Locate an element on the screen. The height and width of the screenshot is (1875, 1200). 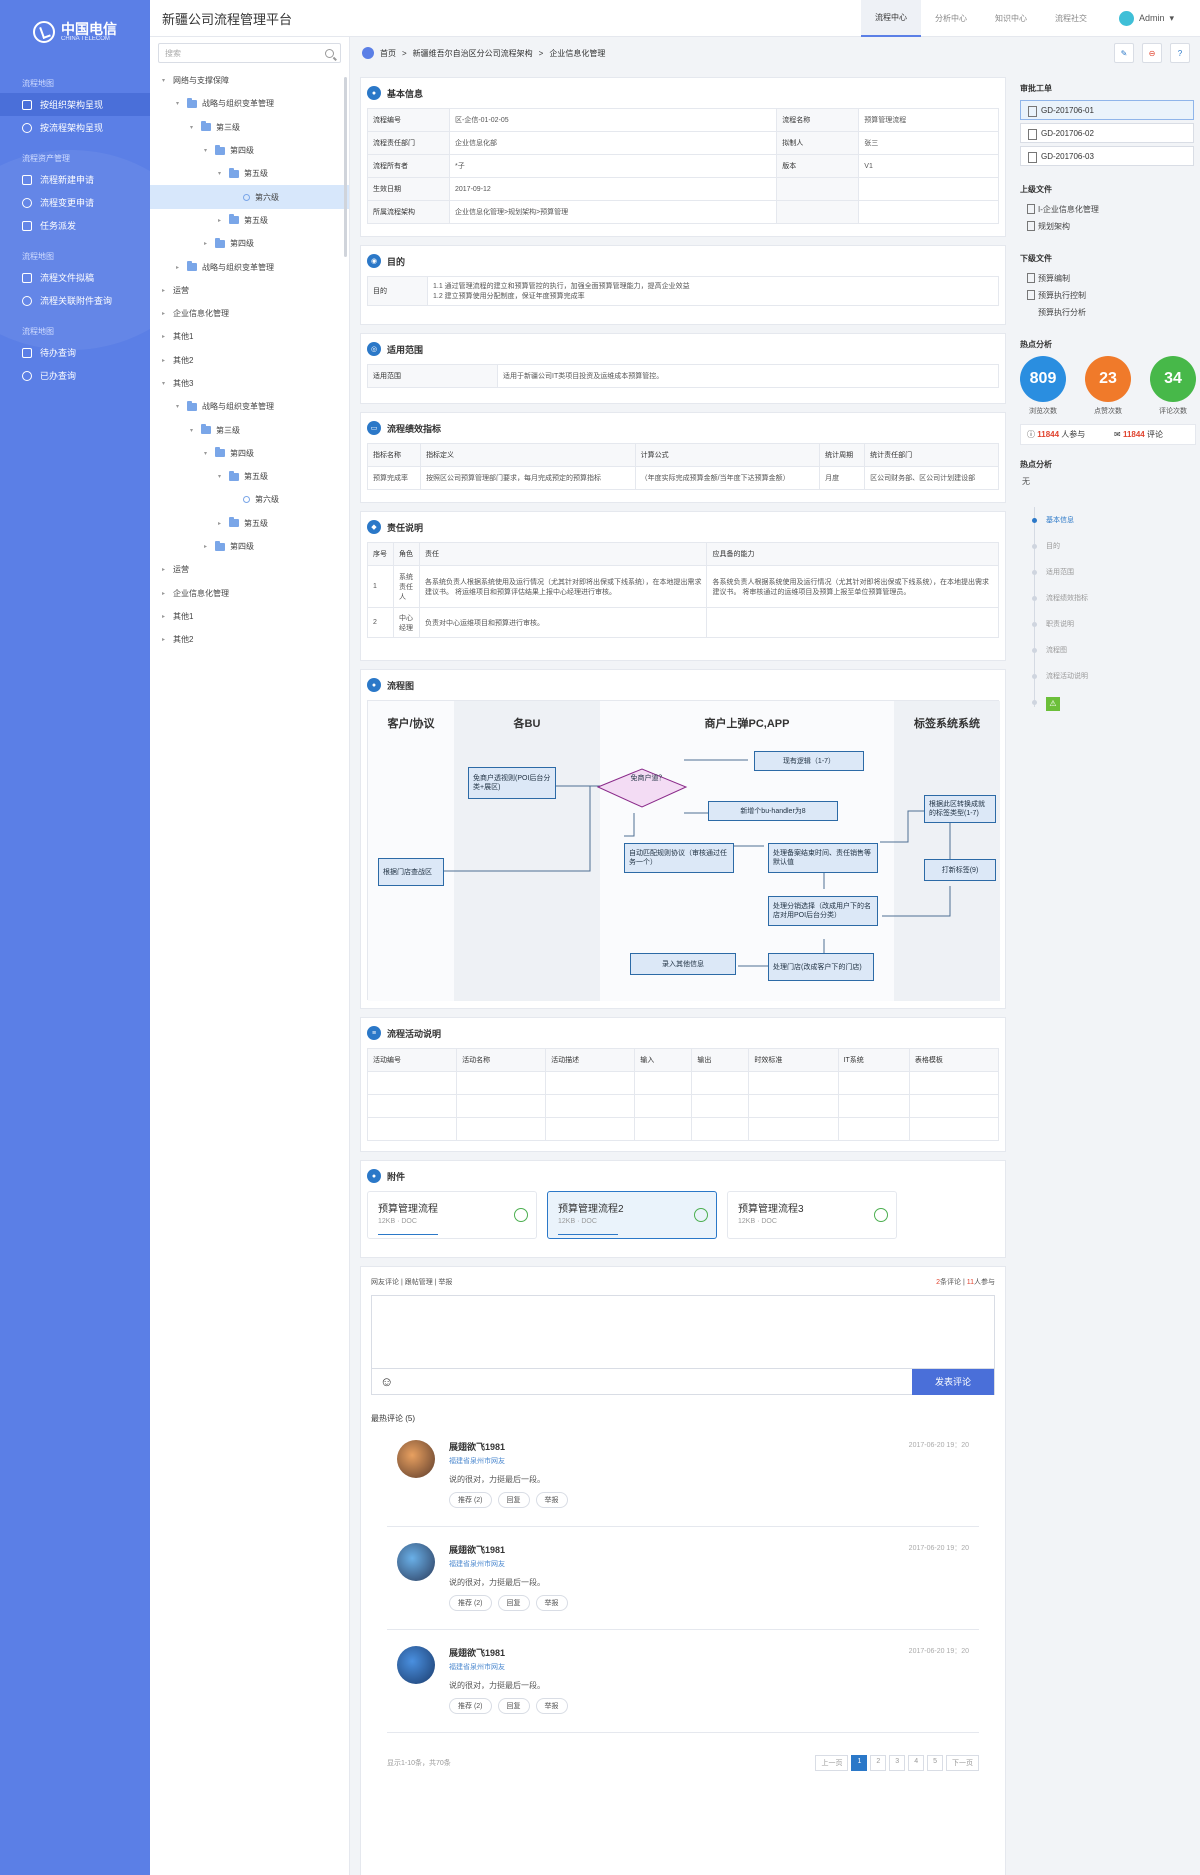
flow-node: 自动匹配规则协议（审核通过任务一个） is located at coordinates (679, 858).